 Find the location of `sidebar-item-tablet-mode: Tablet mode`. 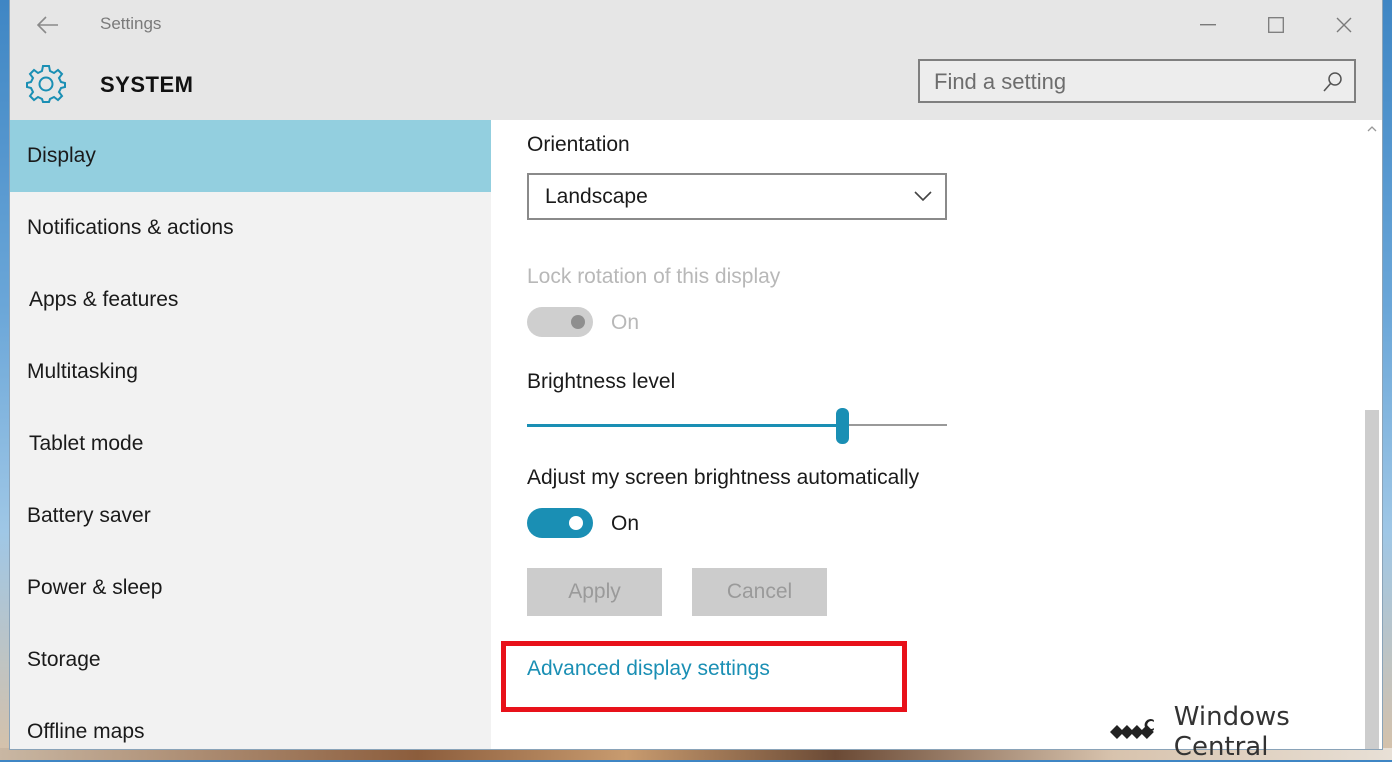

sidebar-item-tablet-mode: Tablet mode is located at coordinates (250, 444).